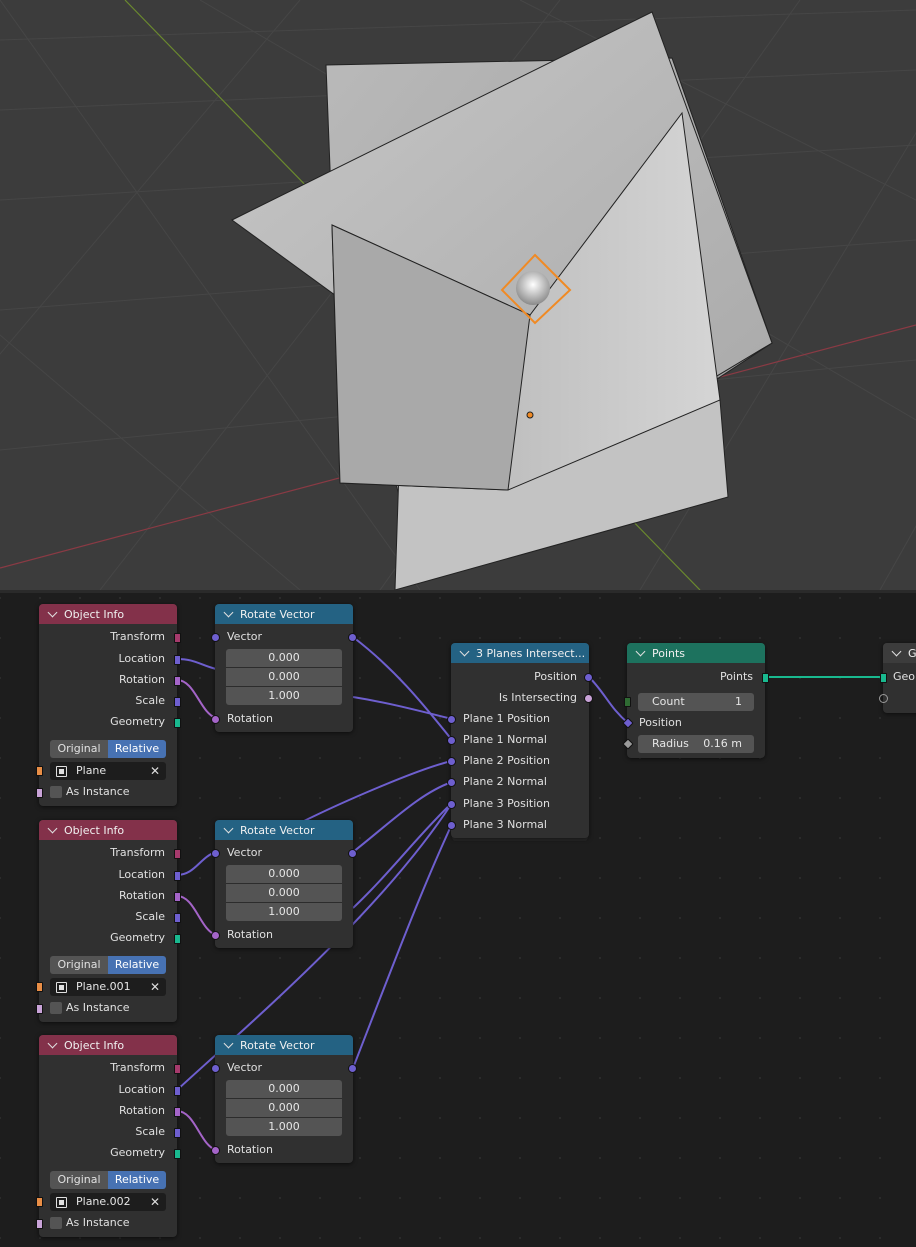  Describe the element at coordinates (108, 771) in the screenshot. I see `object-field: Plane ✕` at that location.